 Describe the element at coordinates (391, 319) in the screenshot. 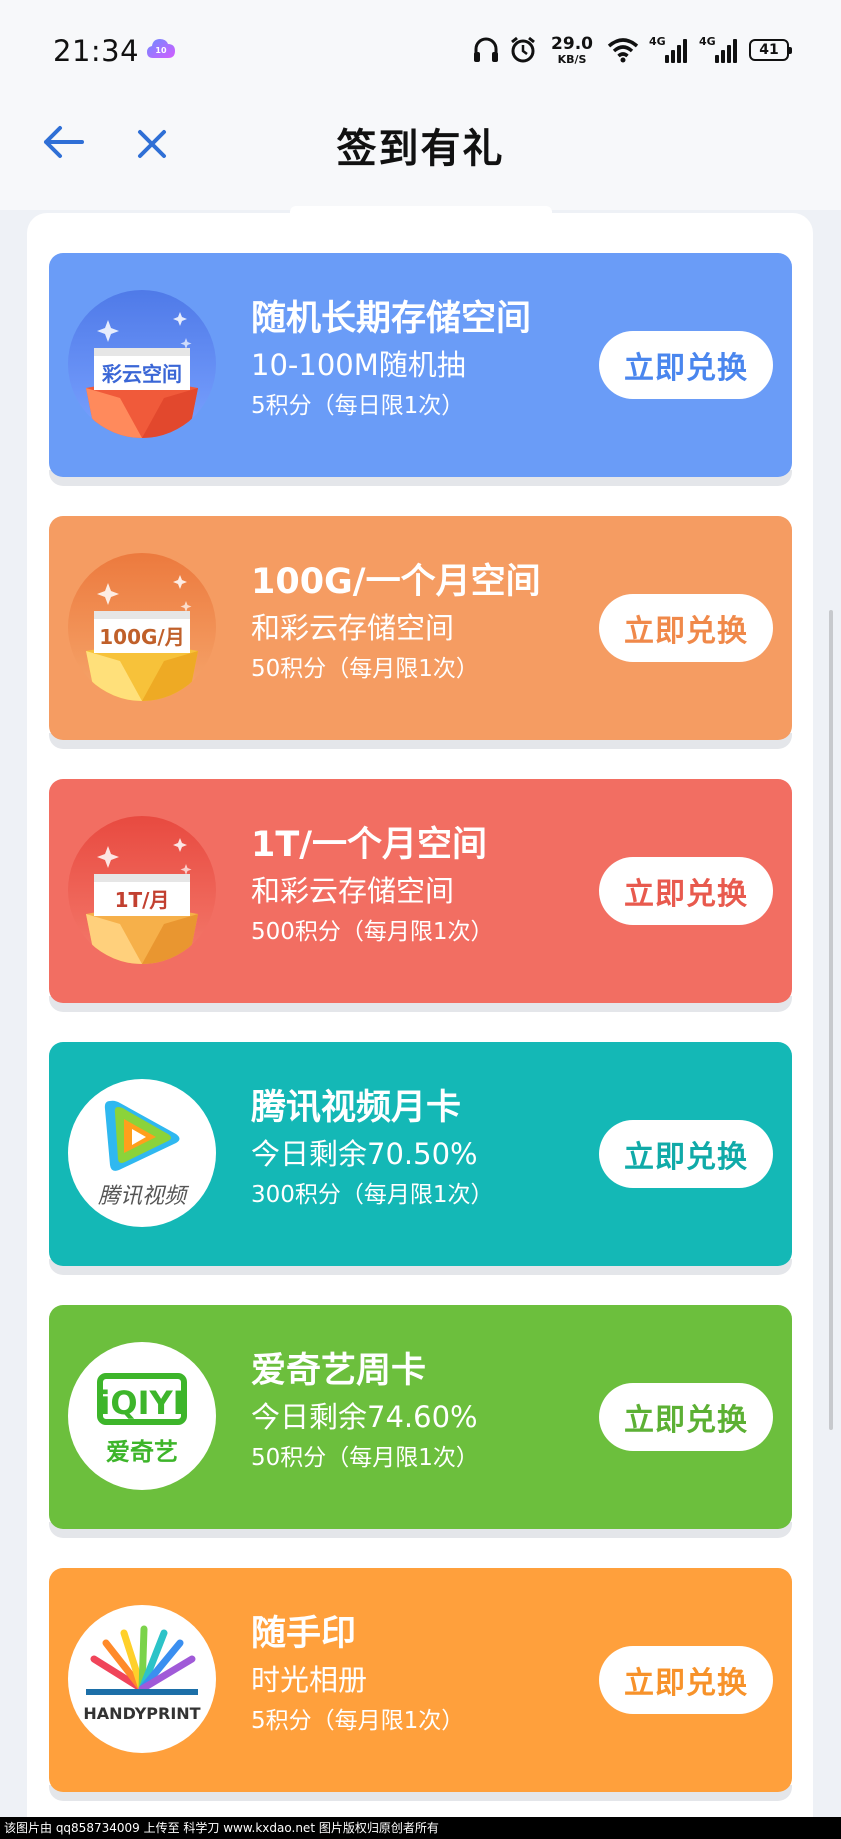

I see `card-title: 随机长期存储空间` at that location.